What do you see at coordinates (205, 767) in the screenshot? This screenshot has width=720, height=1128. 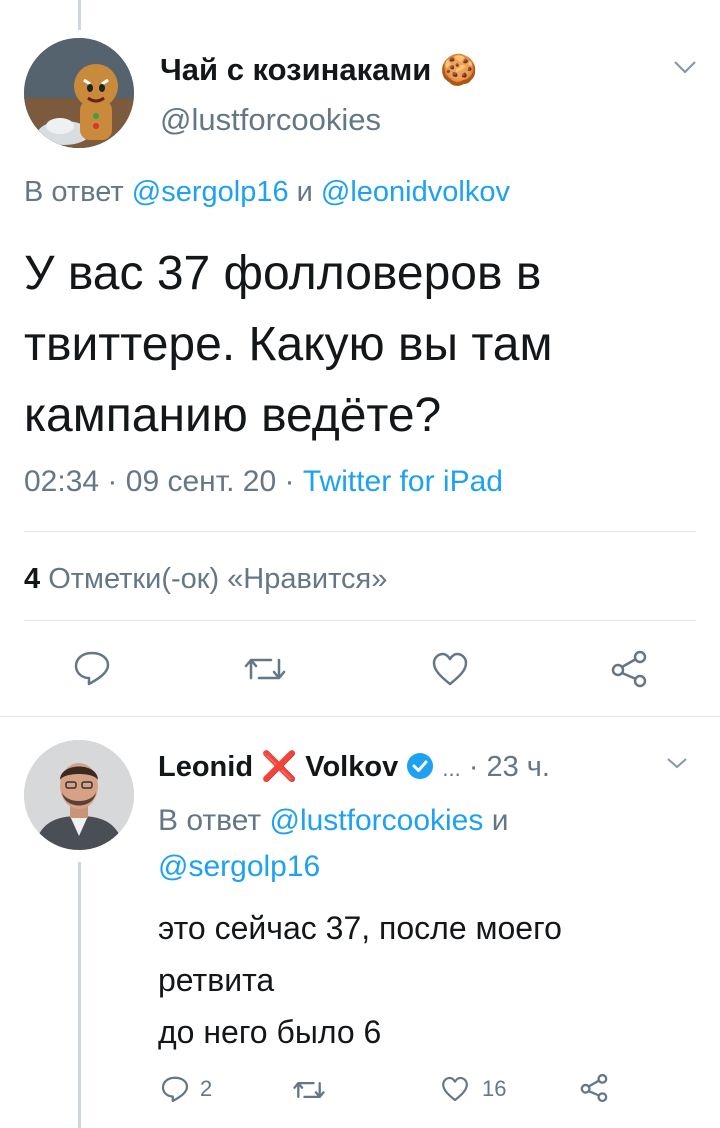 I see `reply-name-first: Leonid` at bounding box center [205, 767].